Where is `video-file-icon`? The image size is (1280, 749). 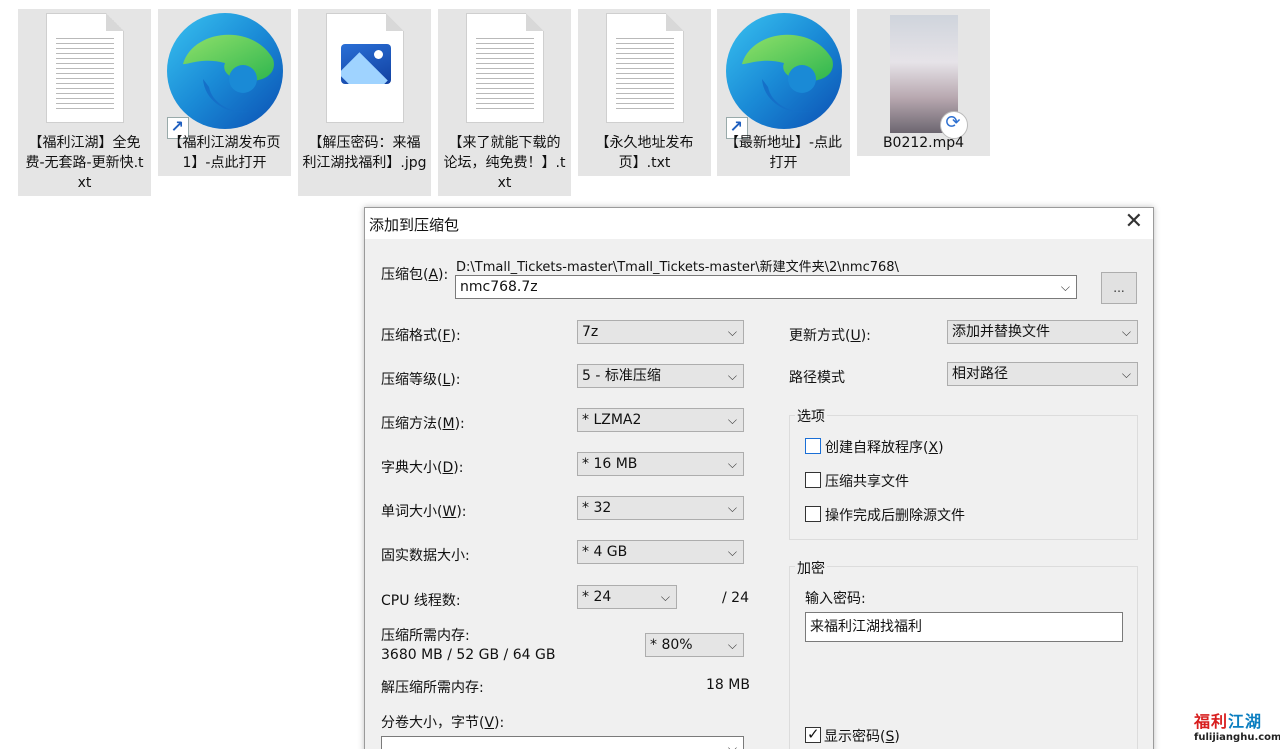 video-file-icon is located at coordinates (928, 77).